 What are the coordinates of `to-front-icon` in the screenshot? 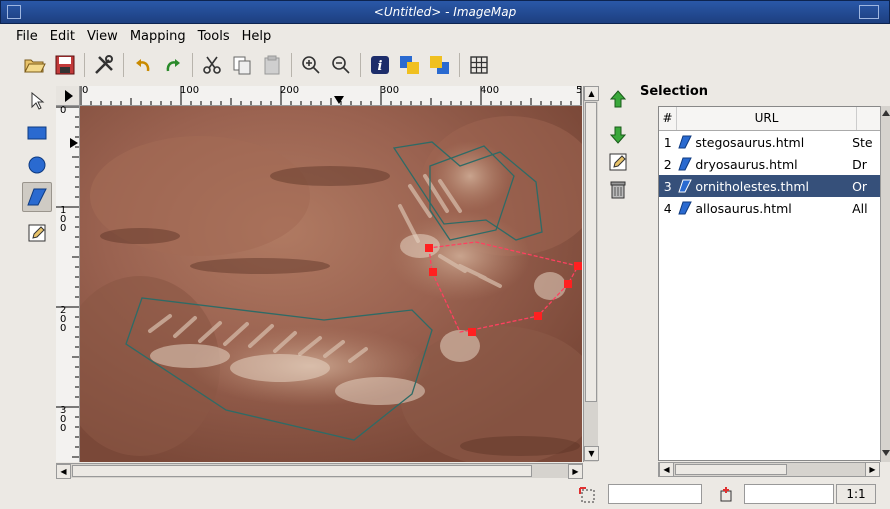 It's located at (410, 65).